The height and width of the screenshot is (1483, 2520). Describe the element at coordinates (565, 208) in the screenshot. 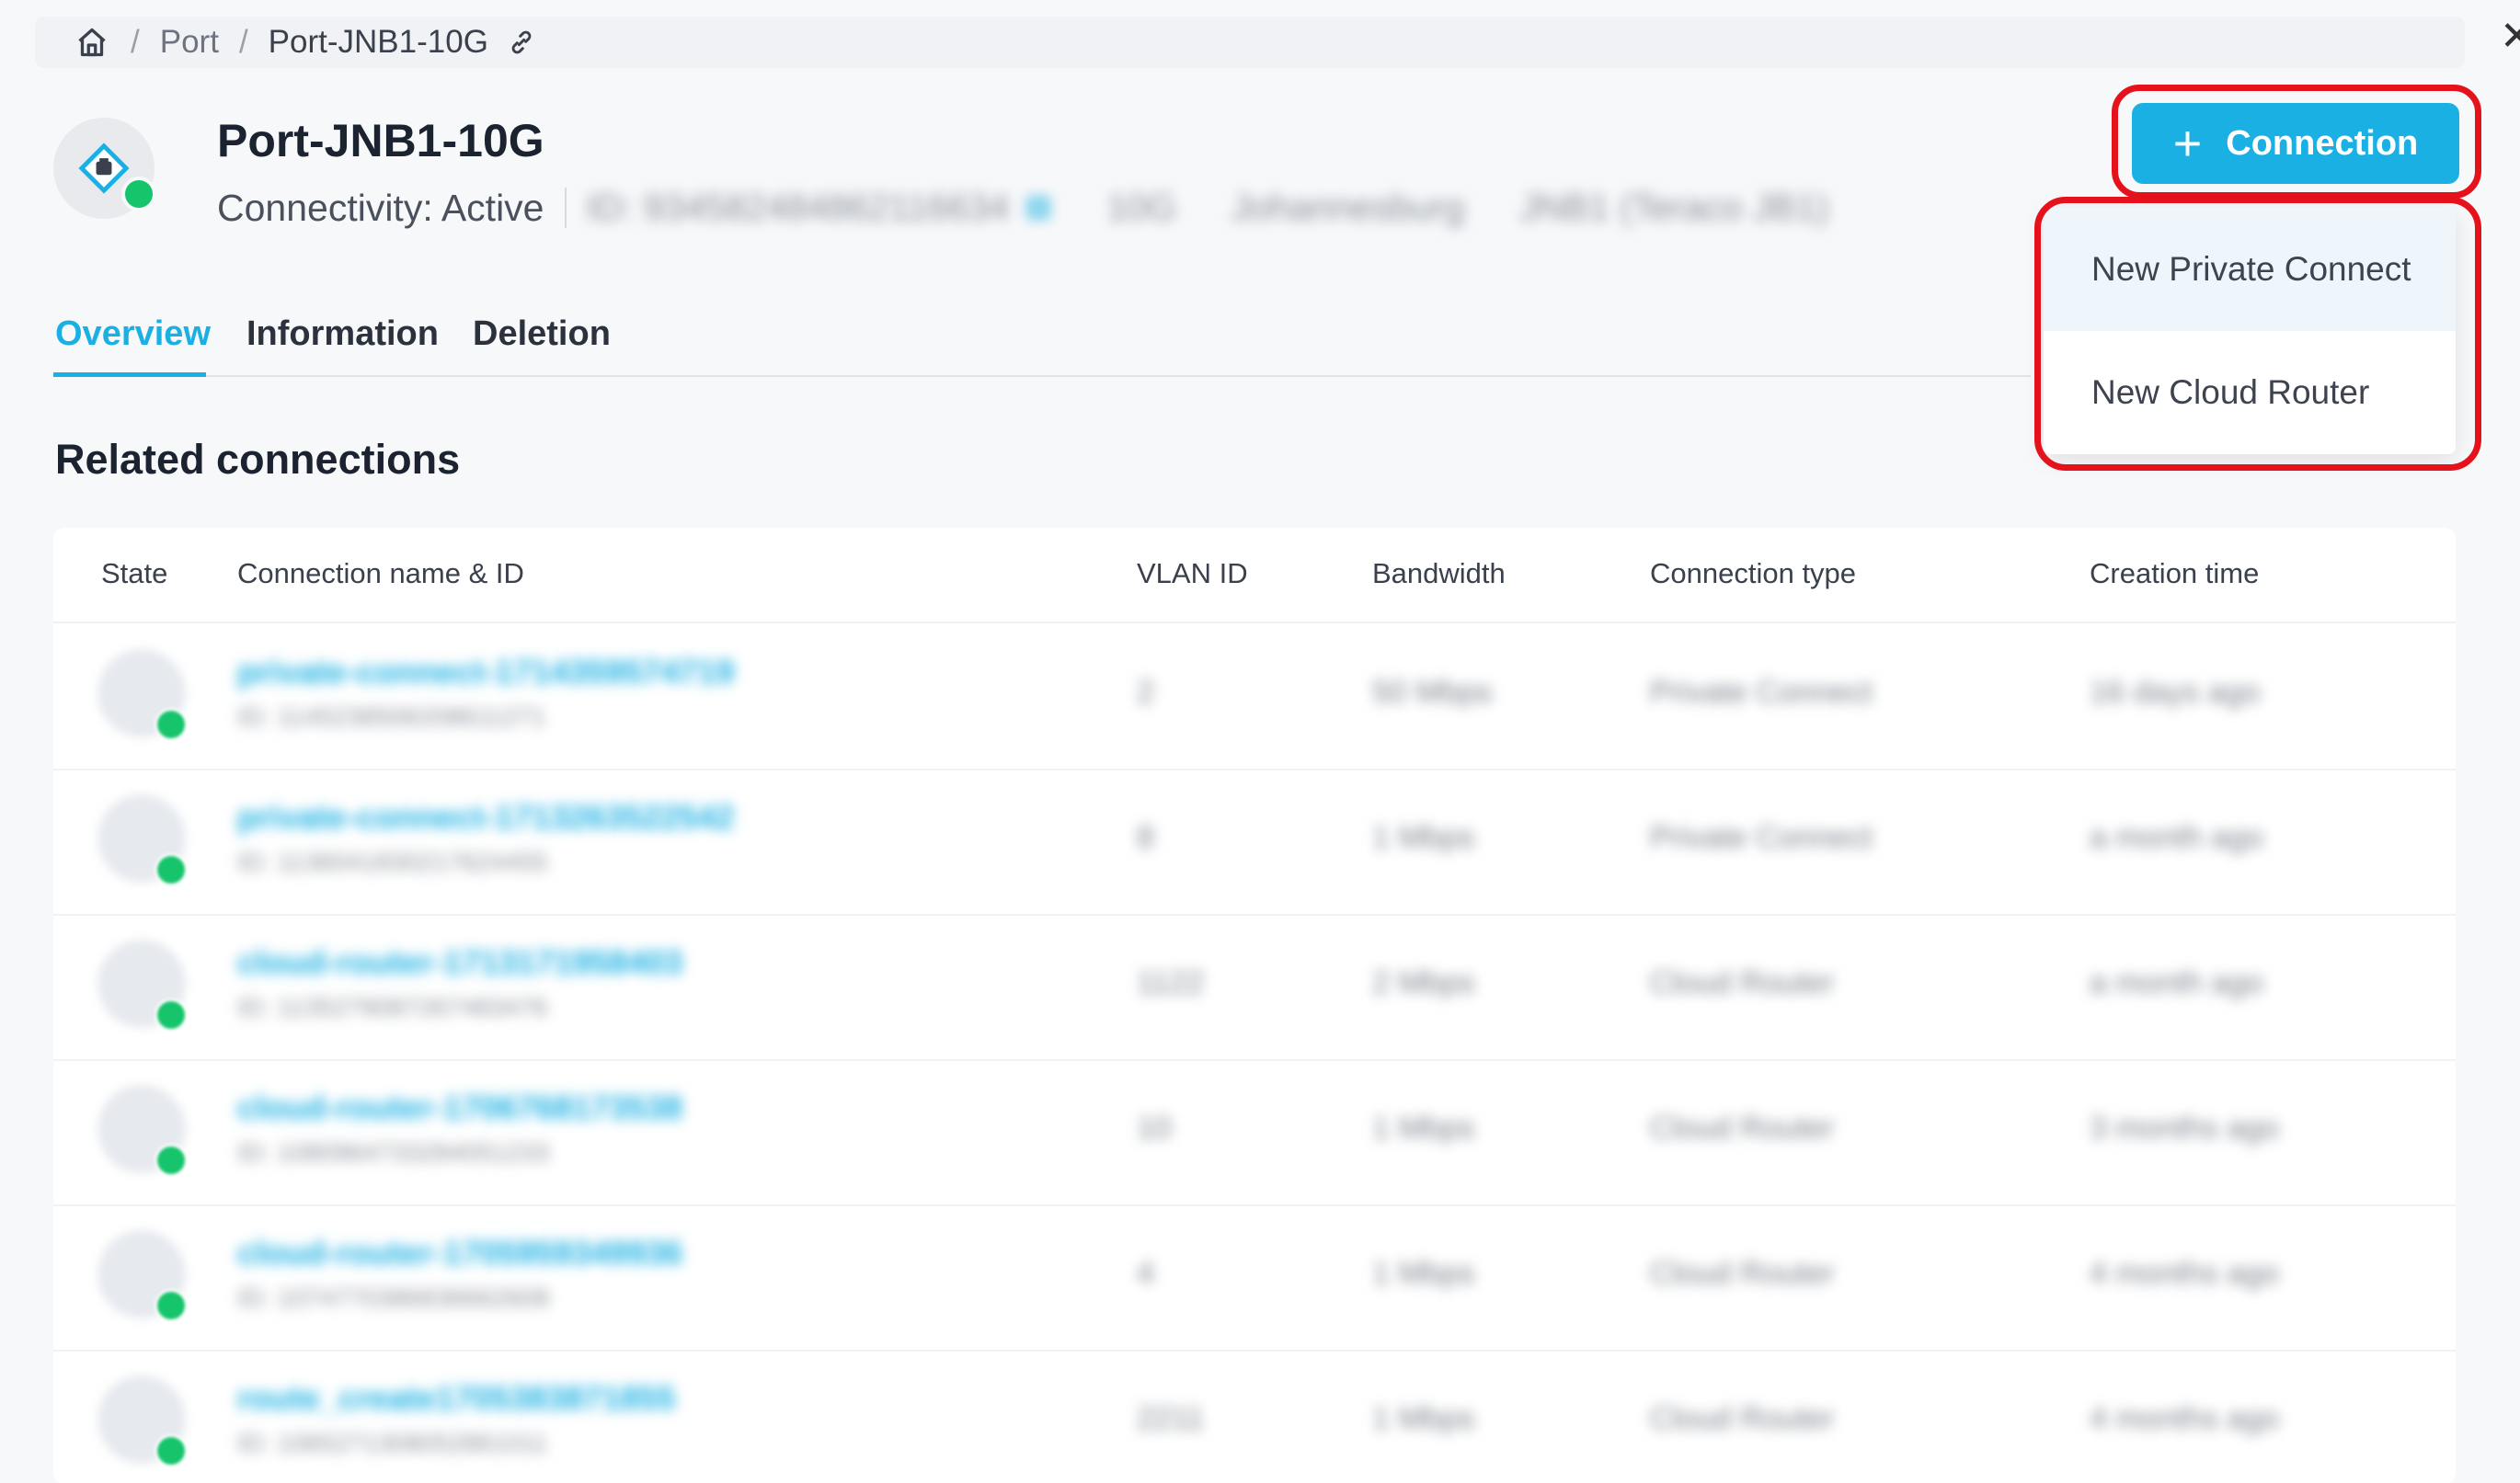

I see `meta-divider` at that location.